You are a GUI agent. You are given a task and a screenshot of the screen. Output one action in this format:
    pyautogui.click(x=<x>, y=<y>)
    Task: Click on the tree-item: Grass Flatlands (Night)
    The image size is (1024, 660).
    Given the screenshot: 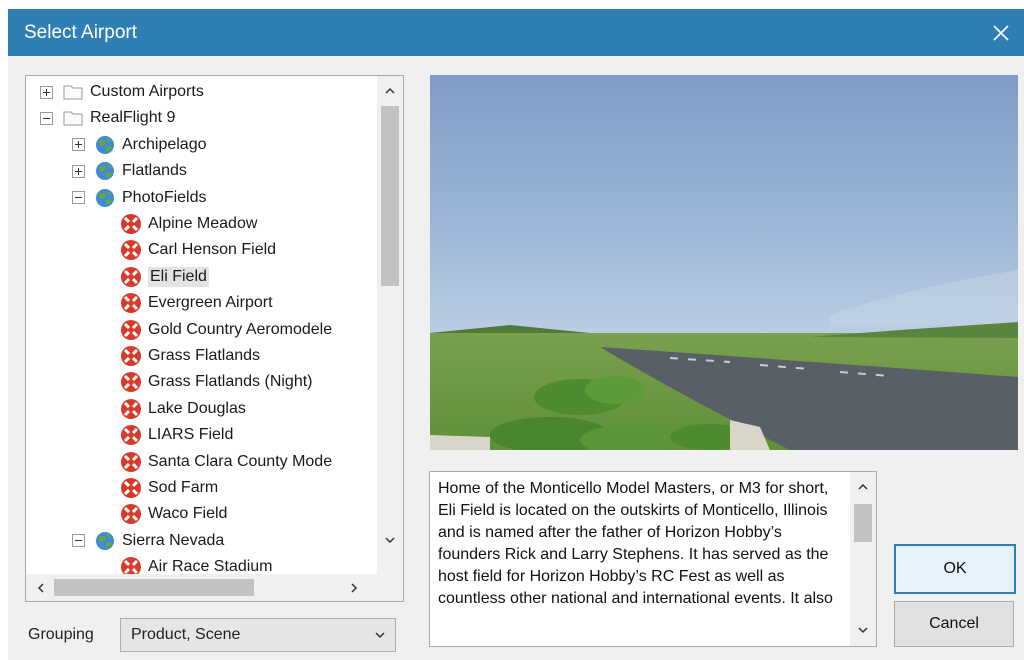 What is the action you would take?
    pyautogui.click(x=216, y=382)
    